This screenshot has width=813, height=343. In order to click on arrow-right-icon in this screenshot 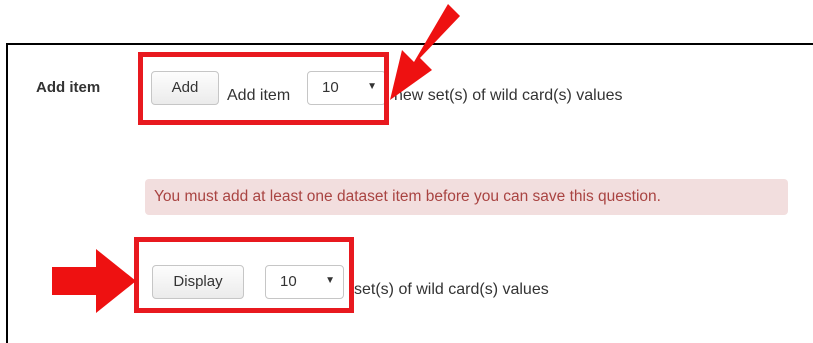, I will do `click(94, 281)`.